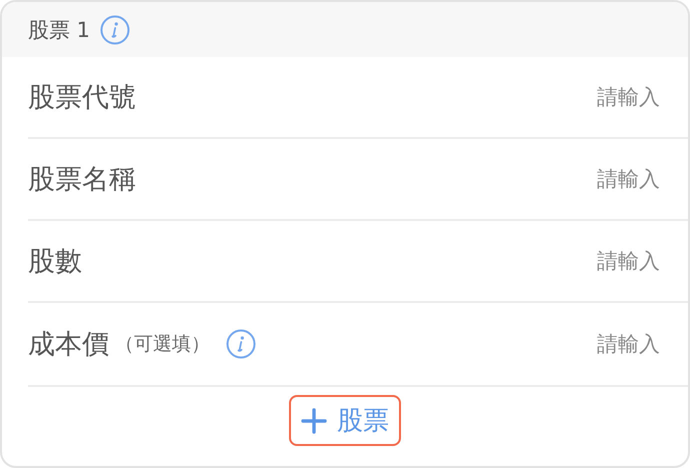  What do you see at coordinates (59, 30) in the screenshot?
I see `section-title: 股票 1` at bounding box center [59, 30].